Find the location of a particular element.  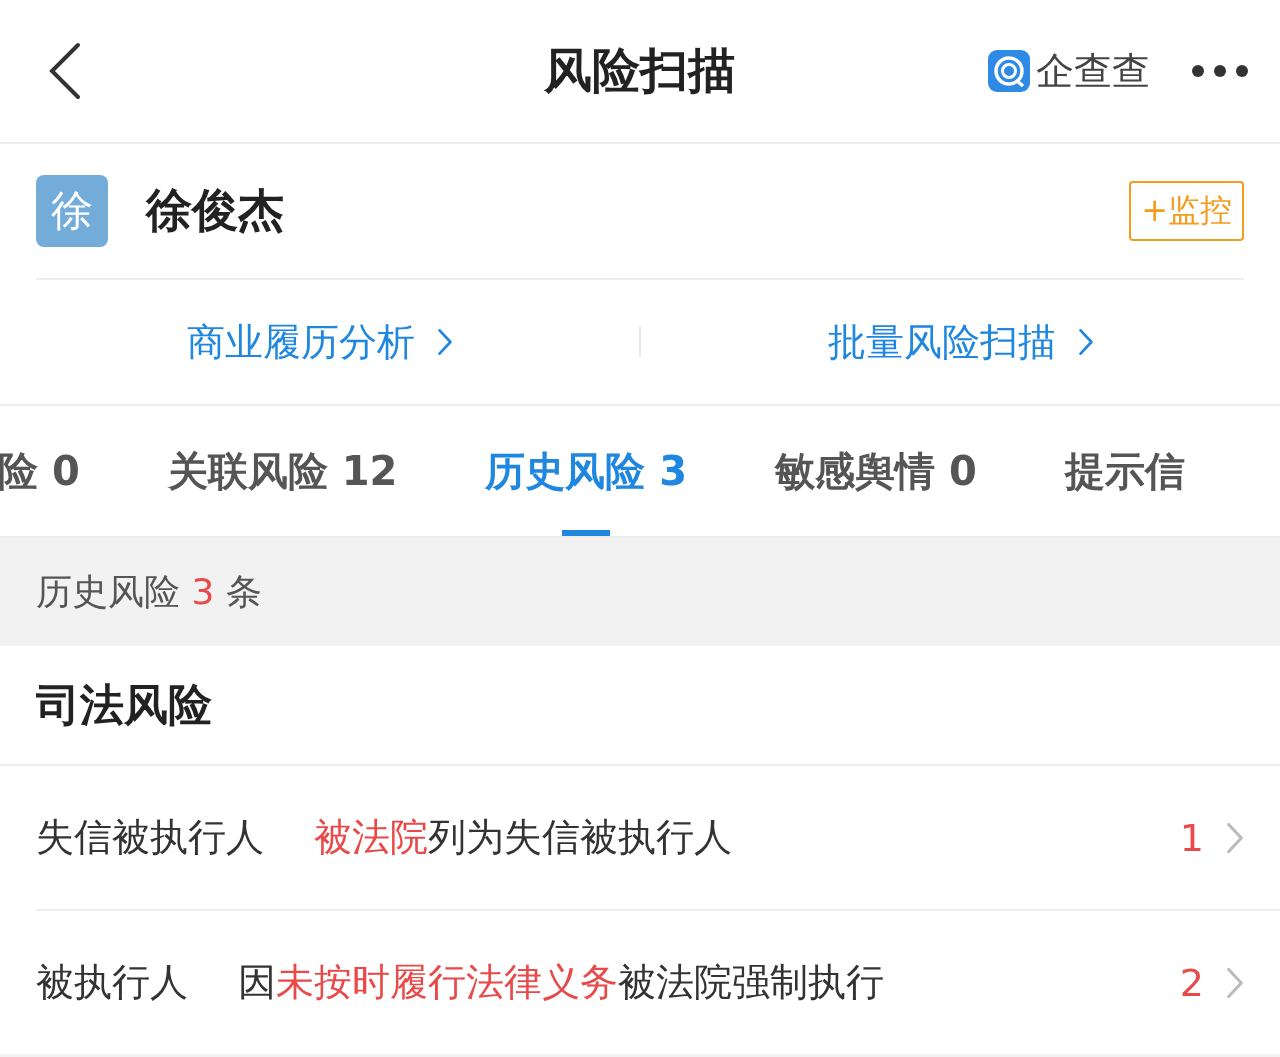

section-title: 司法风险 is located at coordinates (124, 704).